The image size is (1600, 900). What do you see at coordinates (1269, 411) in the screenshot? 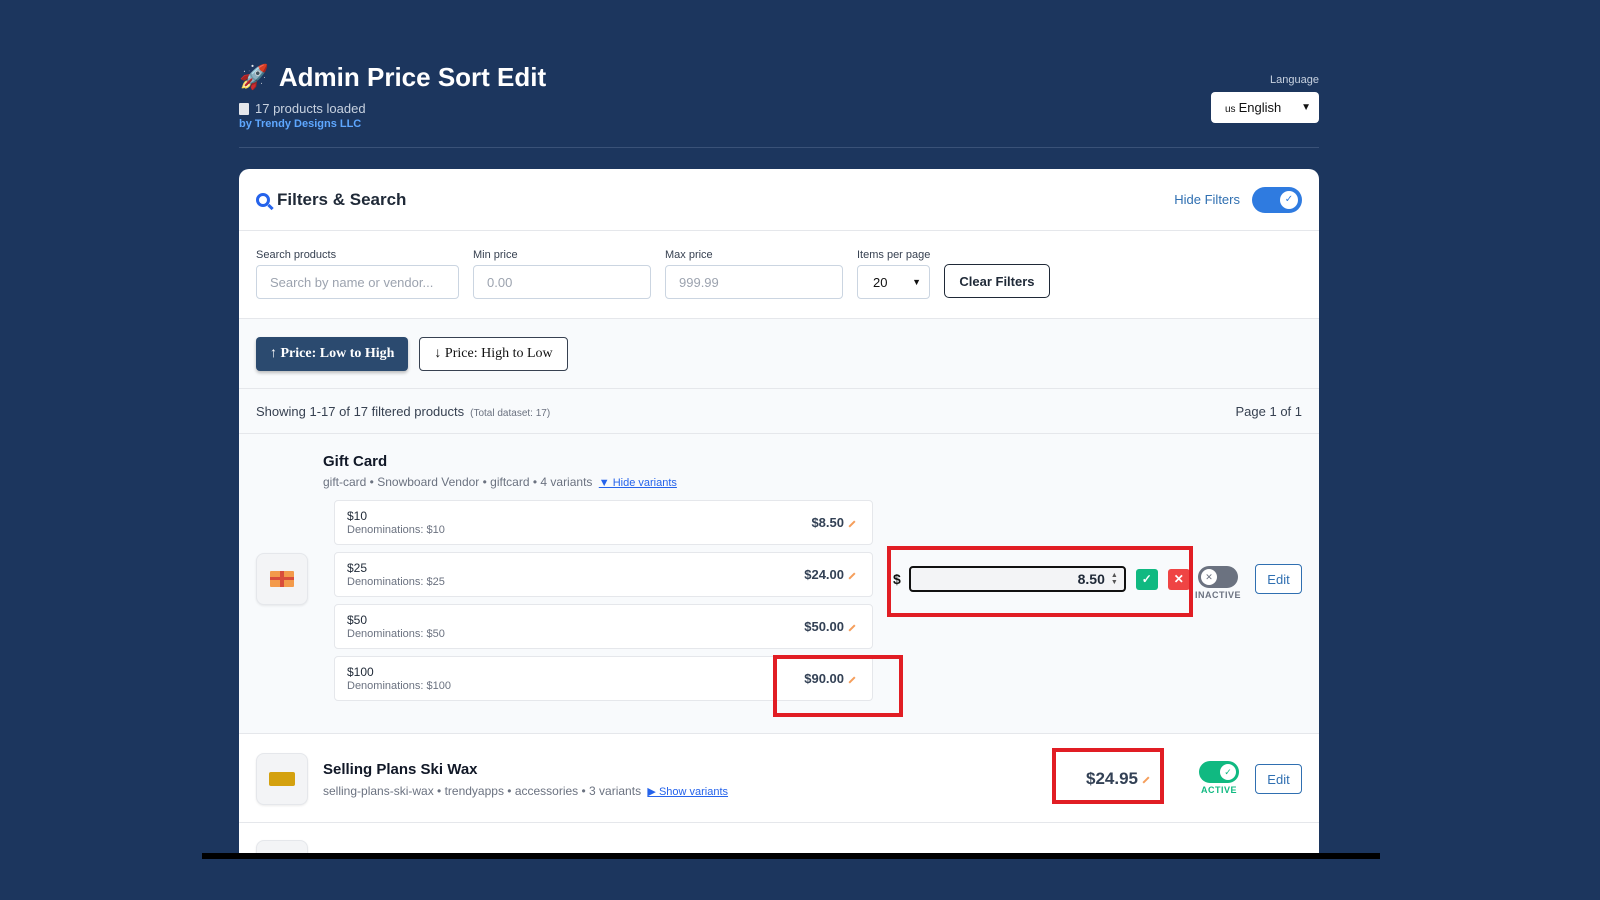
I see `page-indicator: Page 1 of 1` at bounding box center [1269, 411].